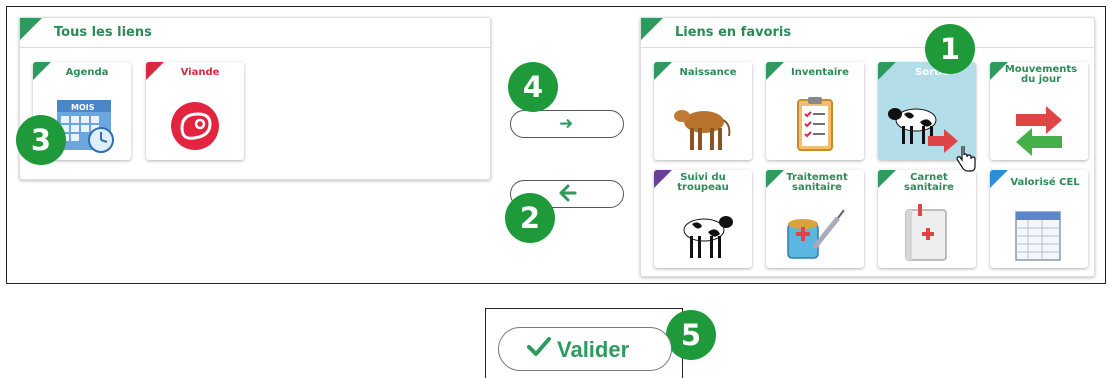 The width and height of the screenshot is (1109, 378). What do you see at coordinates (926, 232) in the screenshot?
I see `health-book-icon` at bounding box center [926, 232].